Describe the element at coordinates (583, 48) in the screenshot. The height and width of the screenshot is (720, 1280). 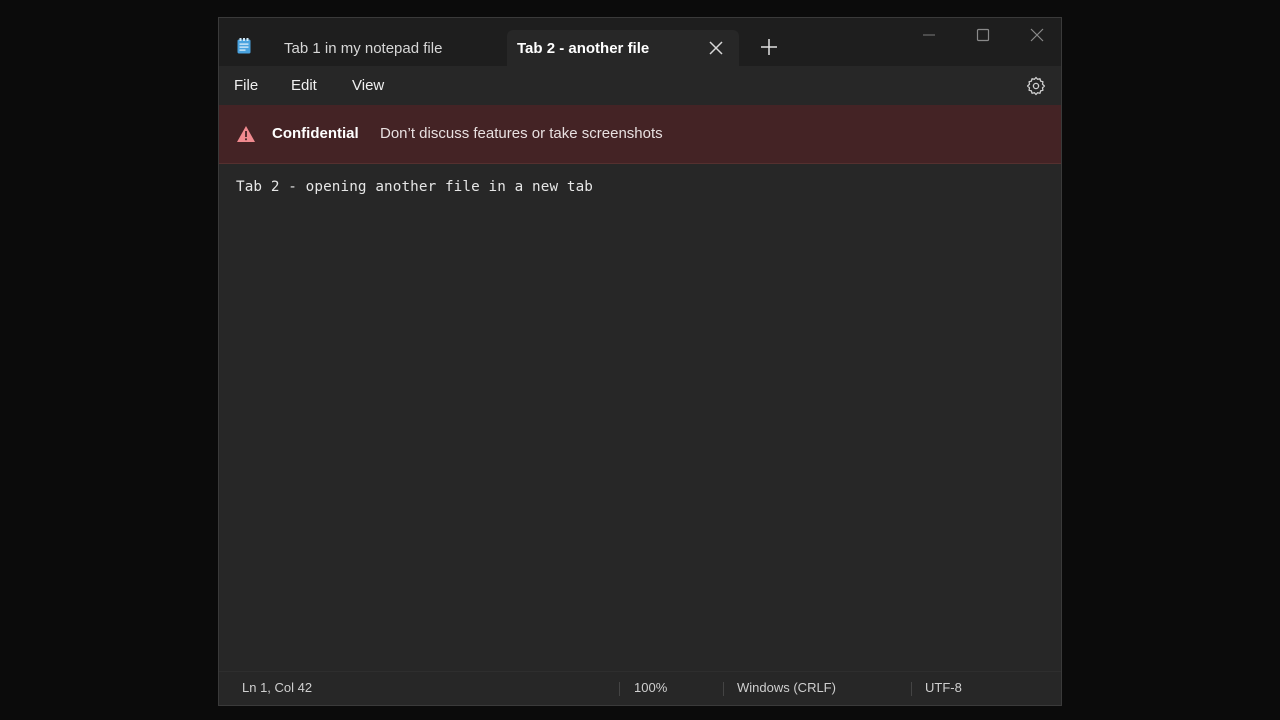
I see `tab-label: Tab 2 - another file` at that location.